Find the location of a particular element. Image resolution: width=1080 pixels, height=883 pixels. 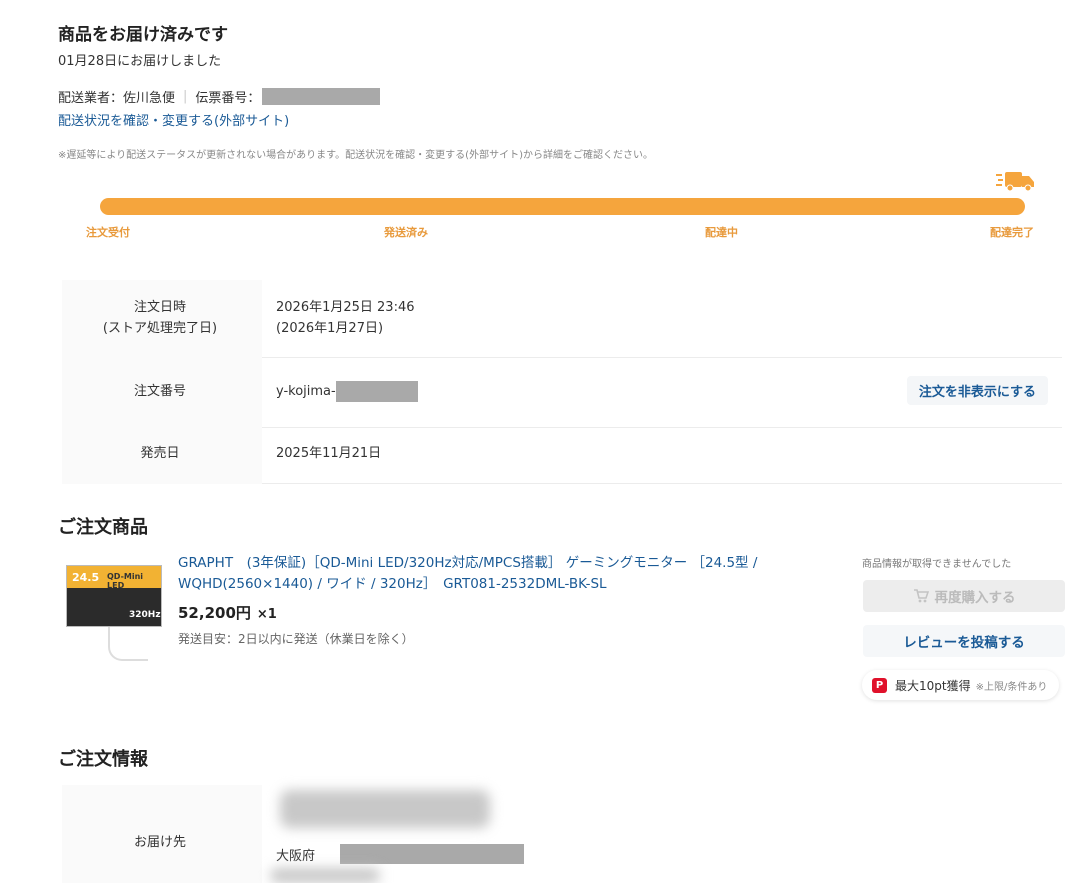

product-price-line: 52,200円 ×1 is located at coordinates (227, 612).